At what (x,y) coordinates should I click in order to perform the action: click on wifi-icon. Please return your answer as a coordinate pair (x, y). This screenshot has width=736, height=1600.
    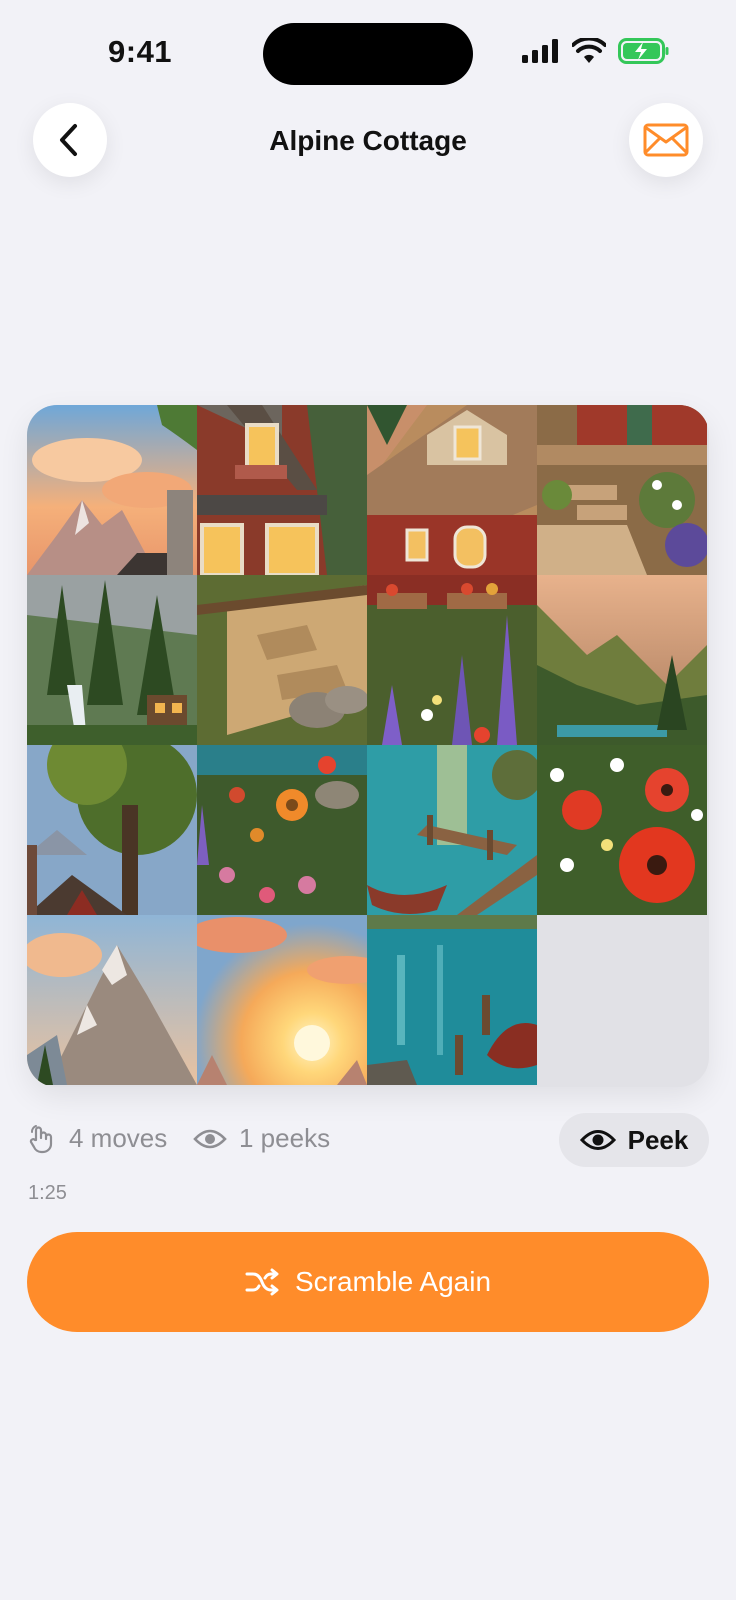
    Looking at the image, I should click on (589, 50).